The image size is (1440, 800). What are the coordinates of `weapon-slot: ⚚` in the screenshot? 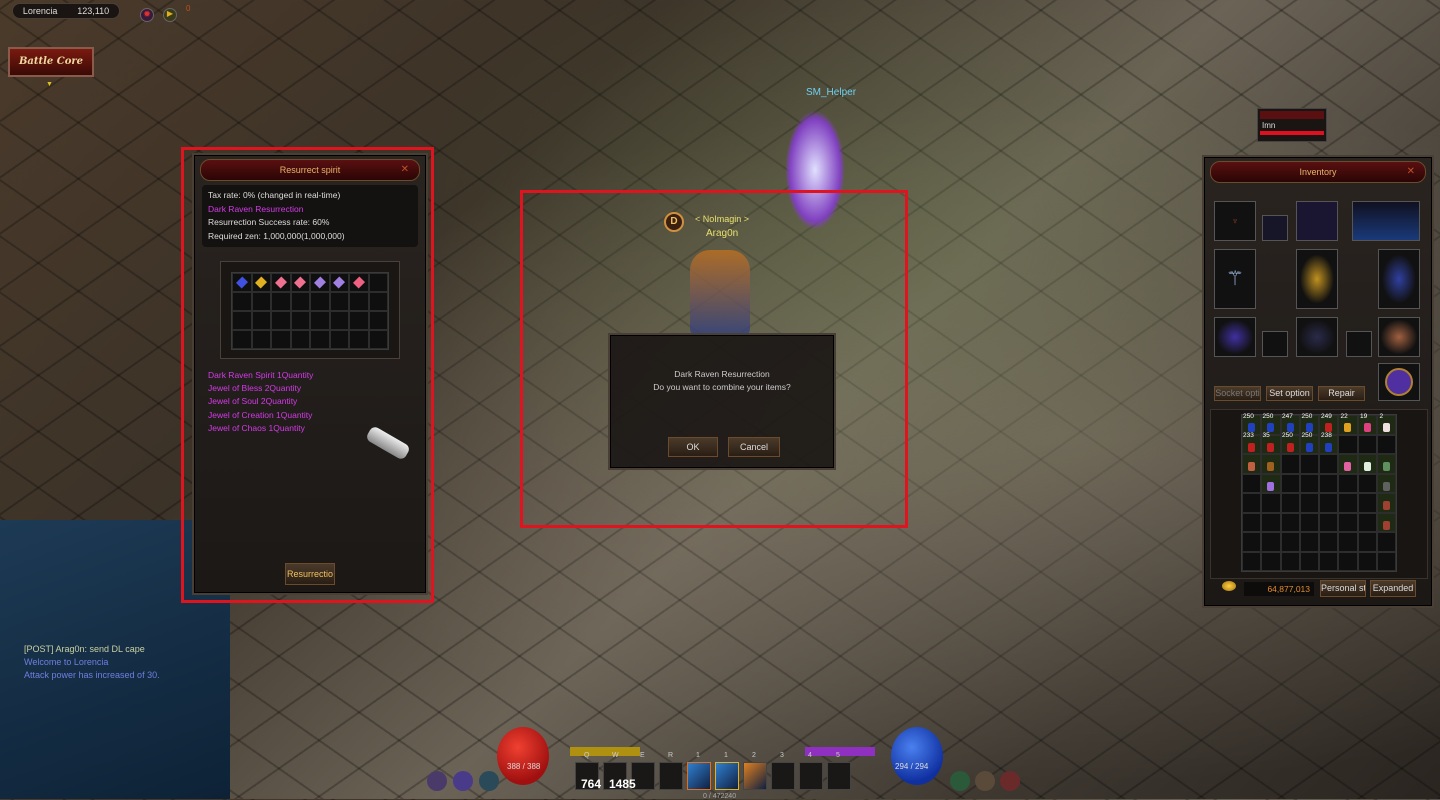 It's located at (1235, 279).